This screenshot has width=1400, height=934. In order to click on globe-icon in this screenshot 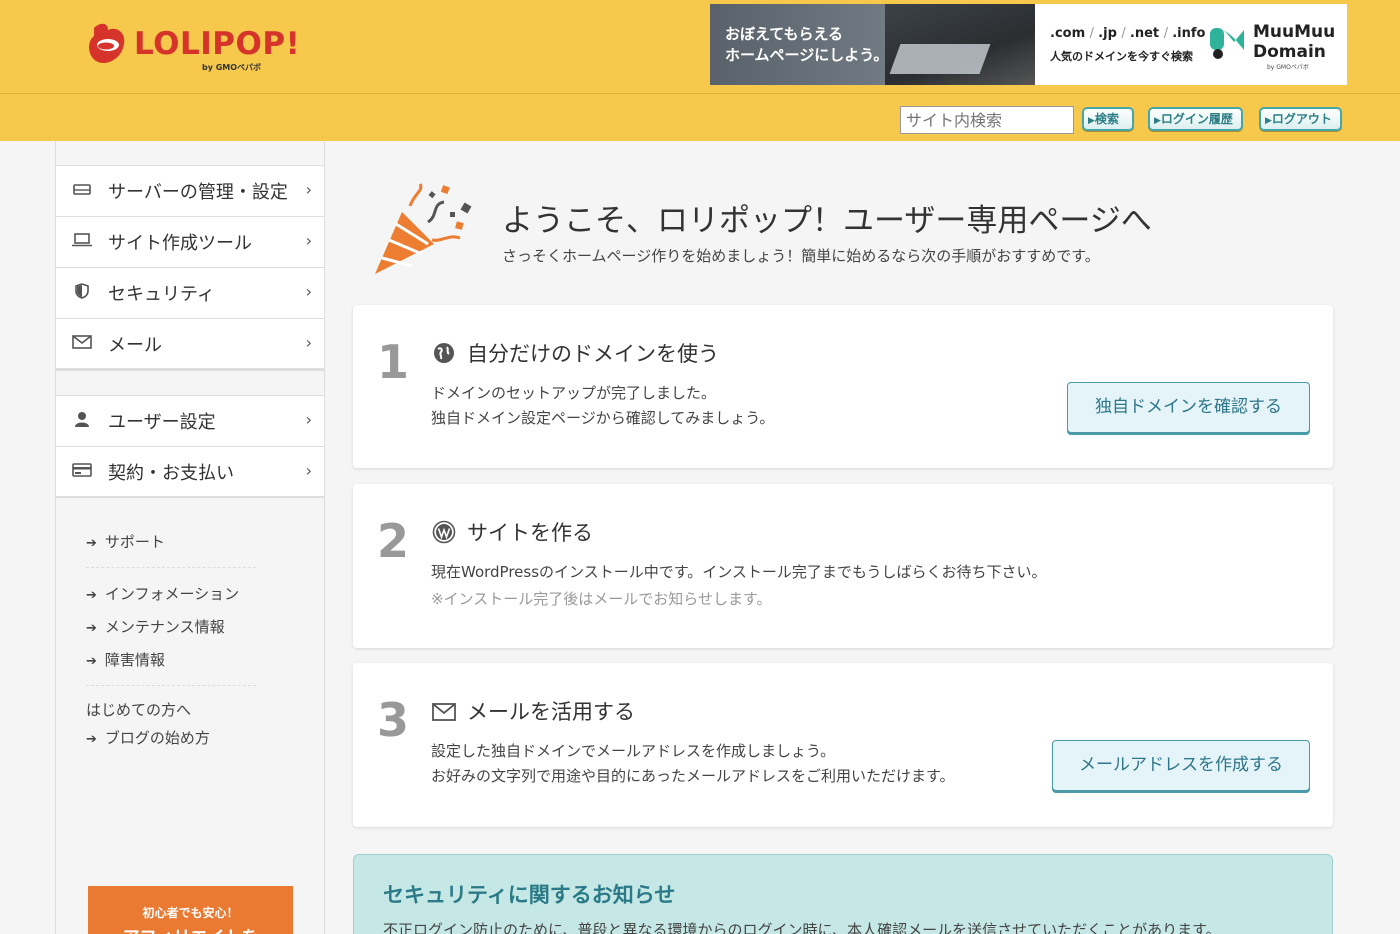, I will do `click(444, 353)`.